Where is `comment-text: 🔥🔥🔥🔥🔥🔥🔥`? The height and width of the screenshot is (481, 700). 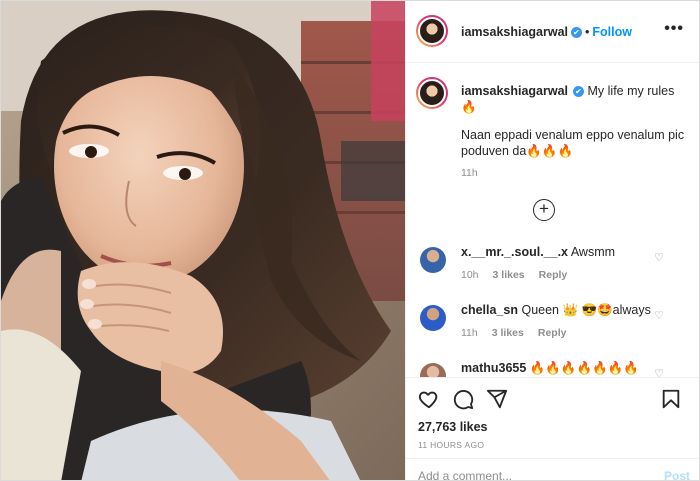 comment-text: 🔥🔥🔥🔥🔥🔥🔥 is located at coordinates (584, 368).